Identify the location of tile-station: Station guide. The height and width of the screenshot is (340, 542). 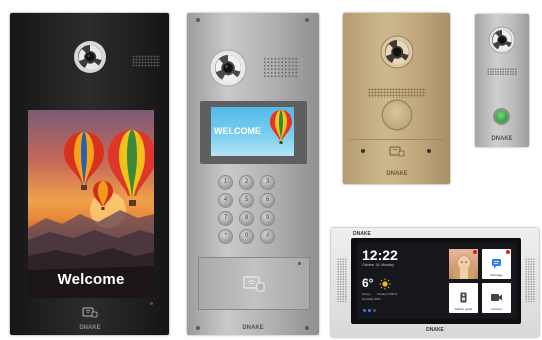
(463, 298).